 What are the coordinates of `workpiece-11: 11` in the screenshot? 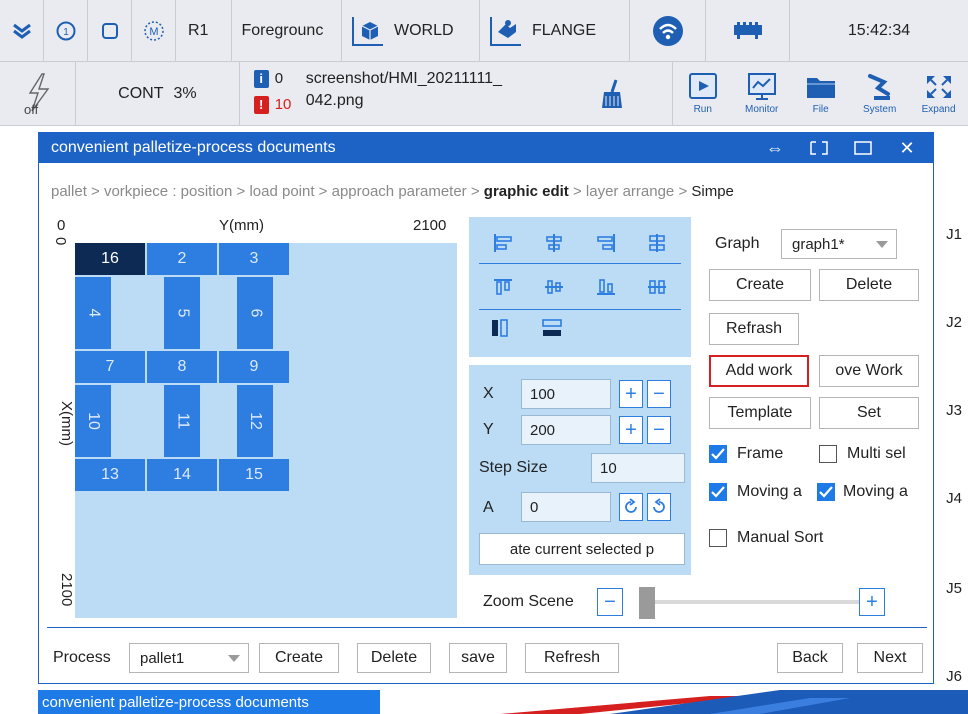 It's located at (182, 421).